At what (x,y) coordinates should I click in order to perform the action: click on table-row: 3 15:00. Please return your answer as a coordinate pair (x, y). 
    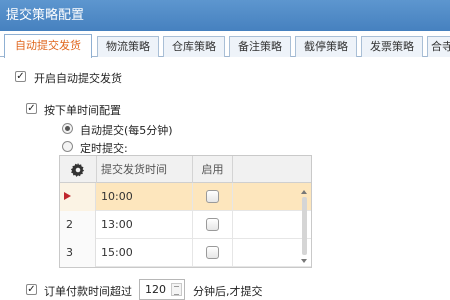
    Looking at the image, I should click on (185, 253).